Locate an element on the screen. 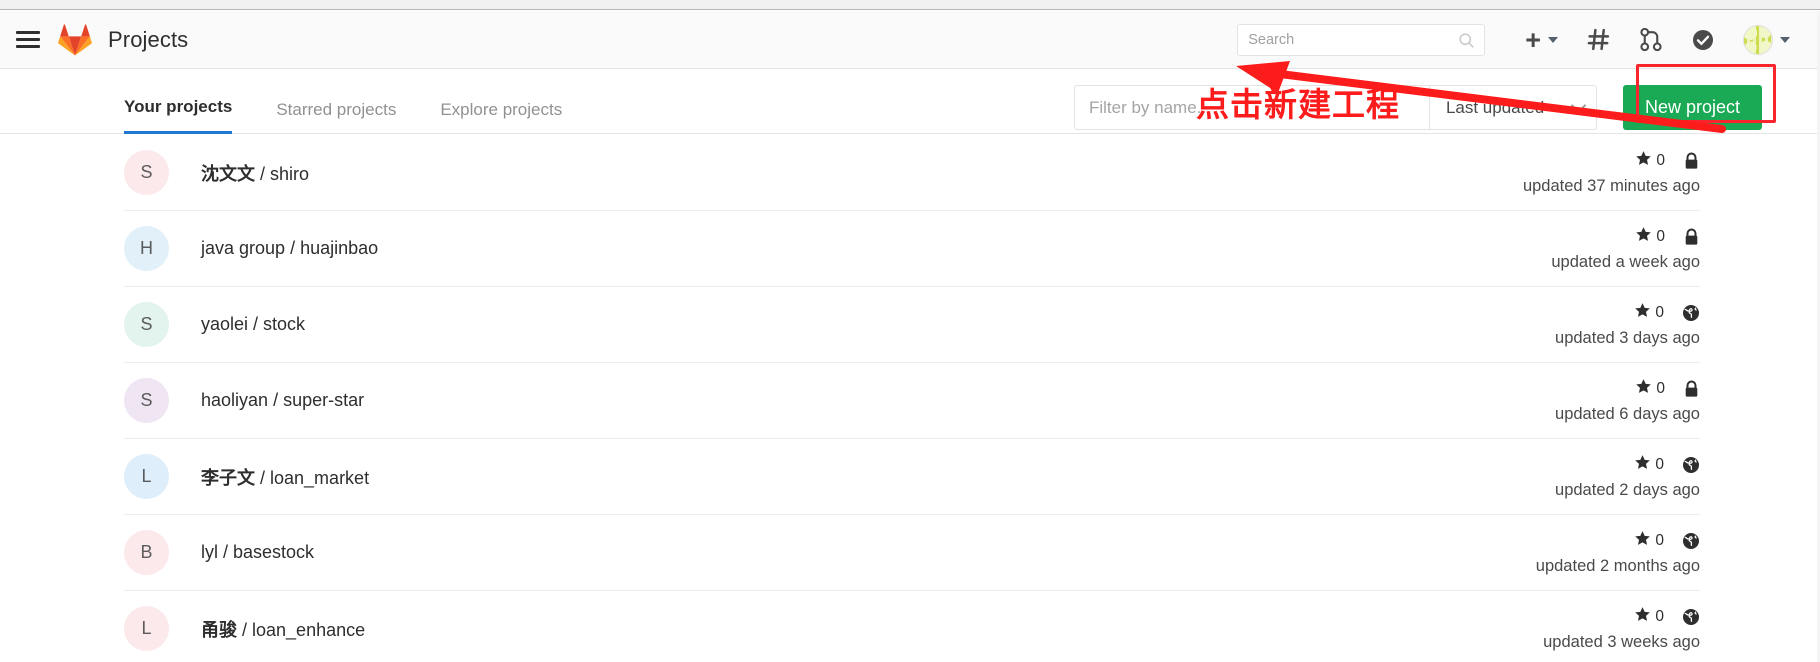 Image resolution: width=1820 pixels, height=662 pixels. search-box is located at coordinates (1361, 39).